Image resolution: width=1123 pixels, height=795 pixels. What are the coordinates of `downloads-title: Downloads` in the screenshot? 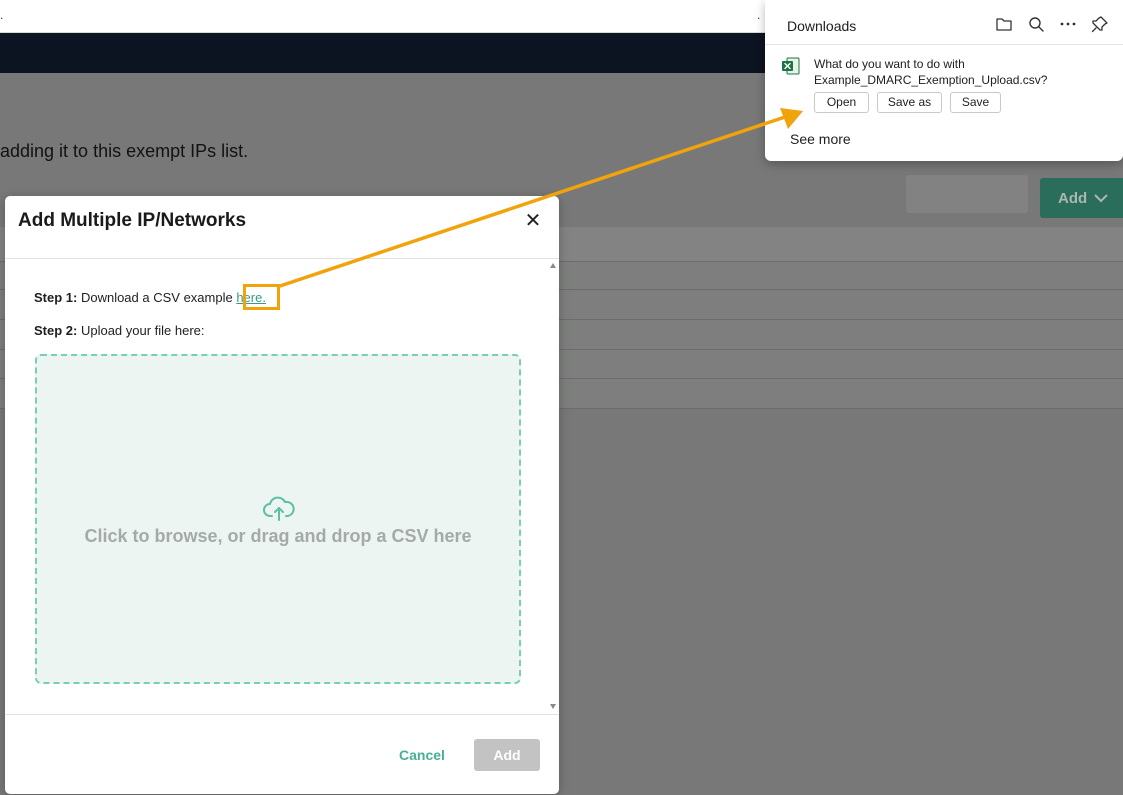 It's located at (822, 26).